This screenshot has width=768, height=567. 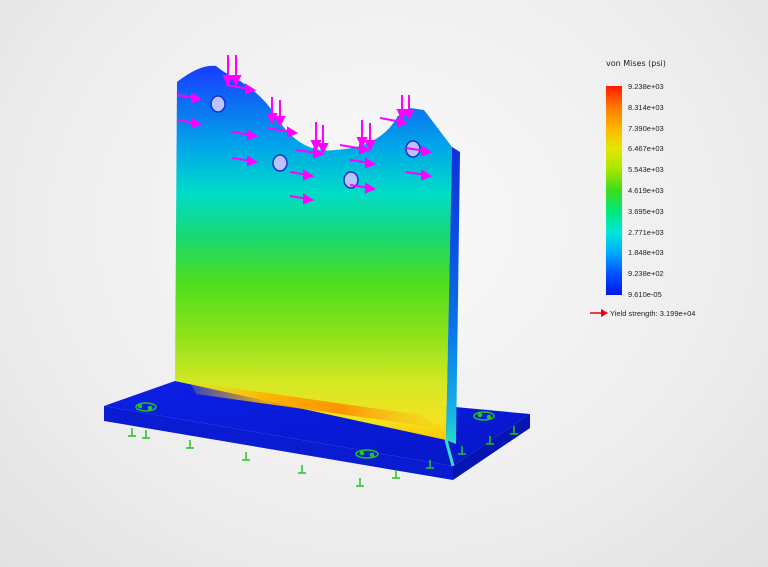 I want to click on load-arrow-icon, so click(x=319, y=138).